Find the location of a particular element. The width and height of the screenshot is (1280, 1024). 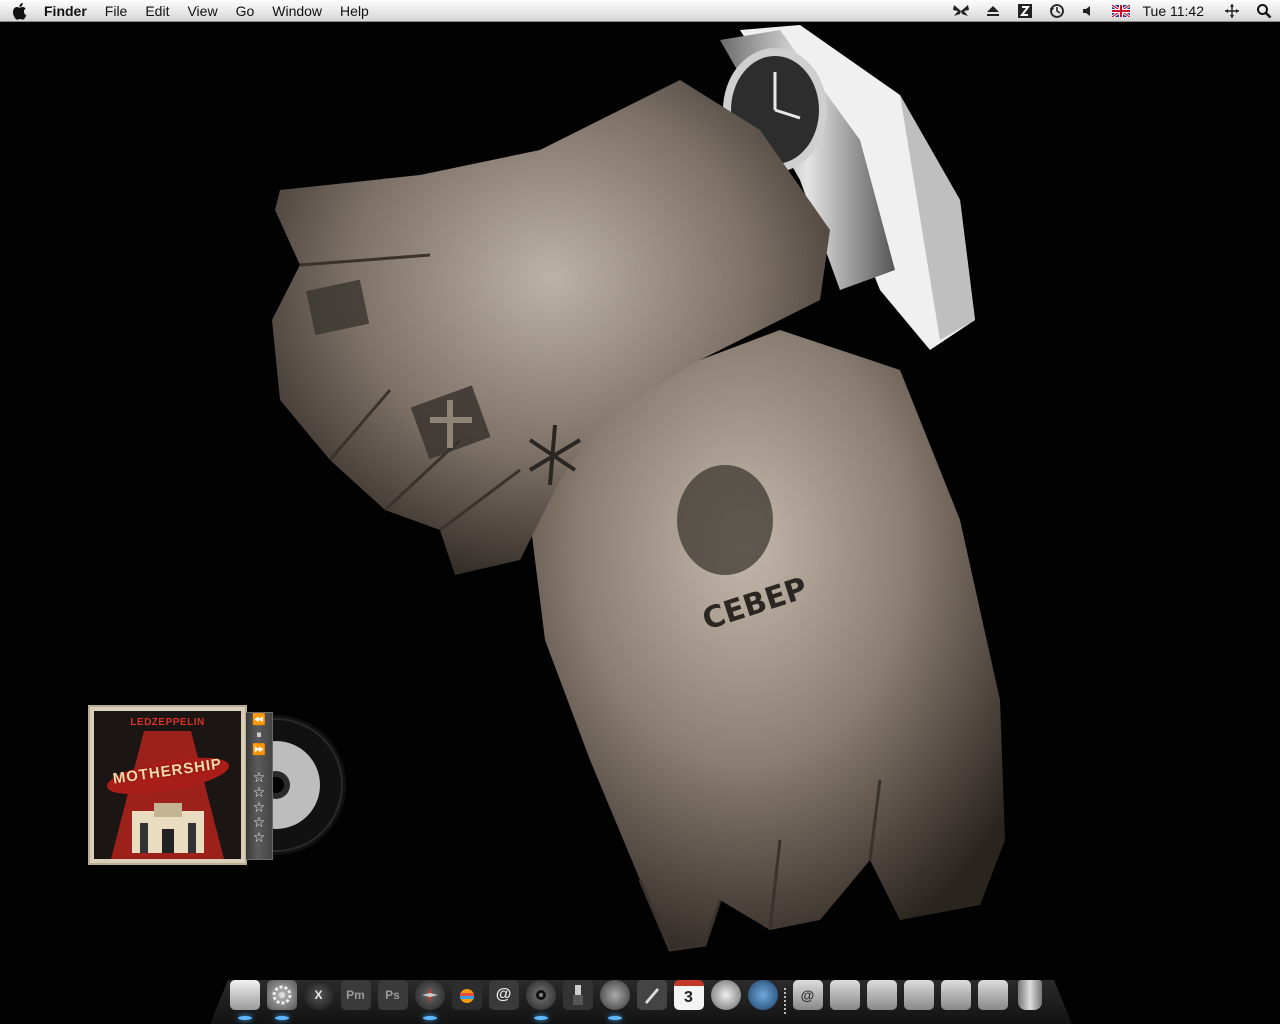

x-app-icon: X is located at coordinates (318, 995).